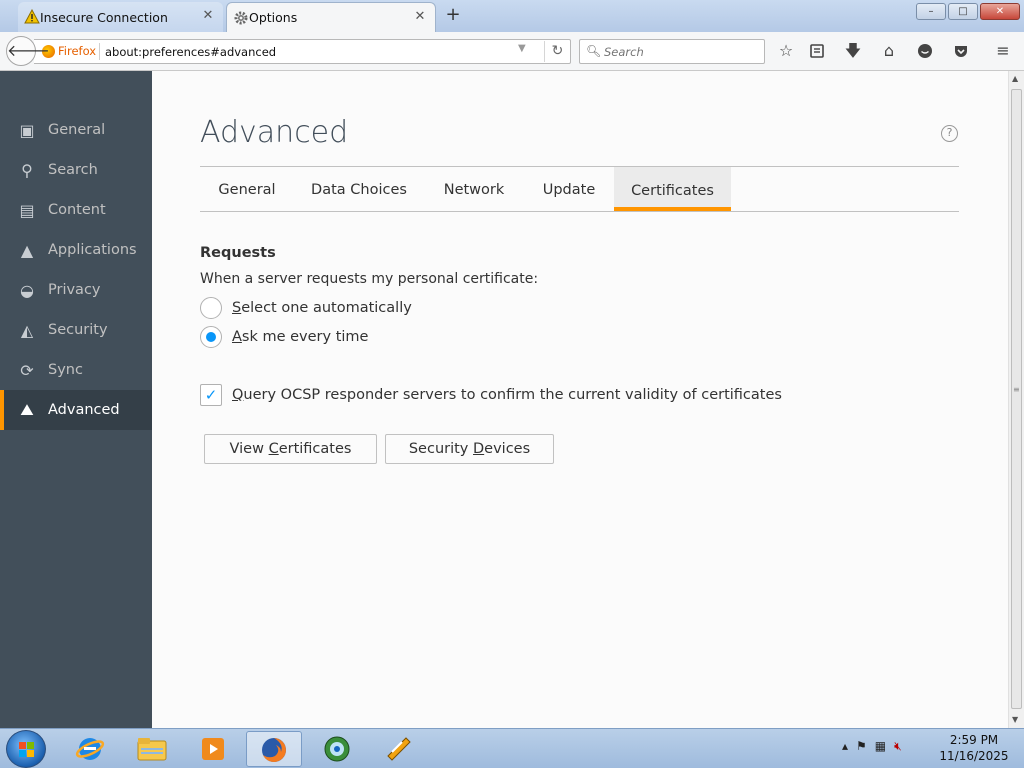 Image resolution: width=1024 pixels, height=768 pixels. I want to click on sidebar-item-label: Content, so click(77, 210).